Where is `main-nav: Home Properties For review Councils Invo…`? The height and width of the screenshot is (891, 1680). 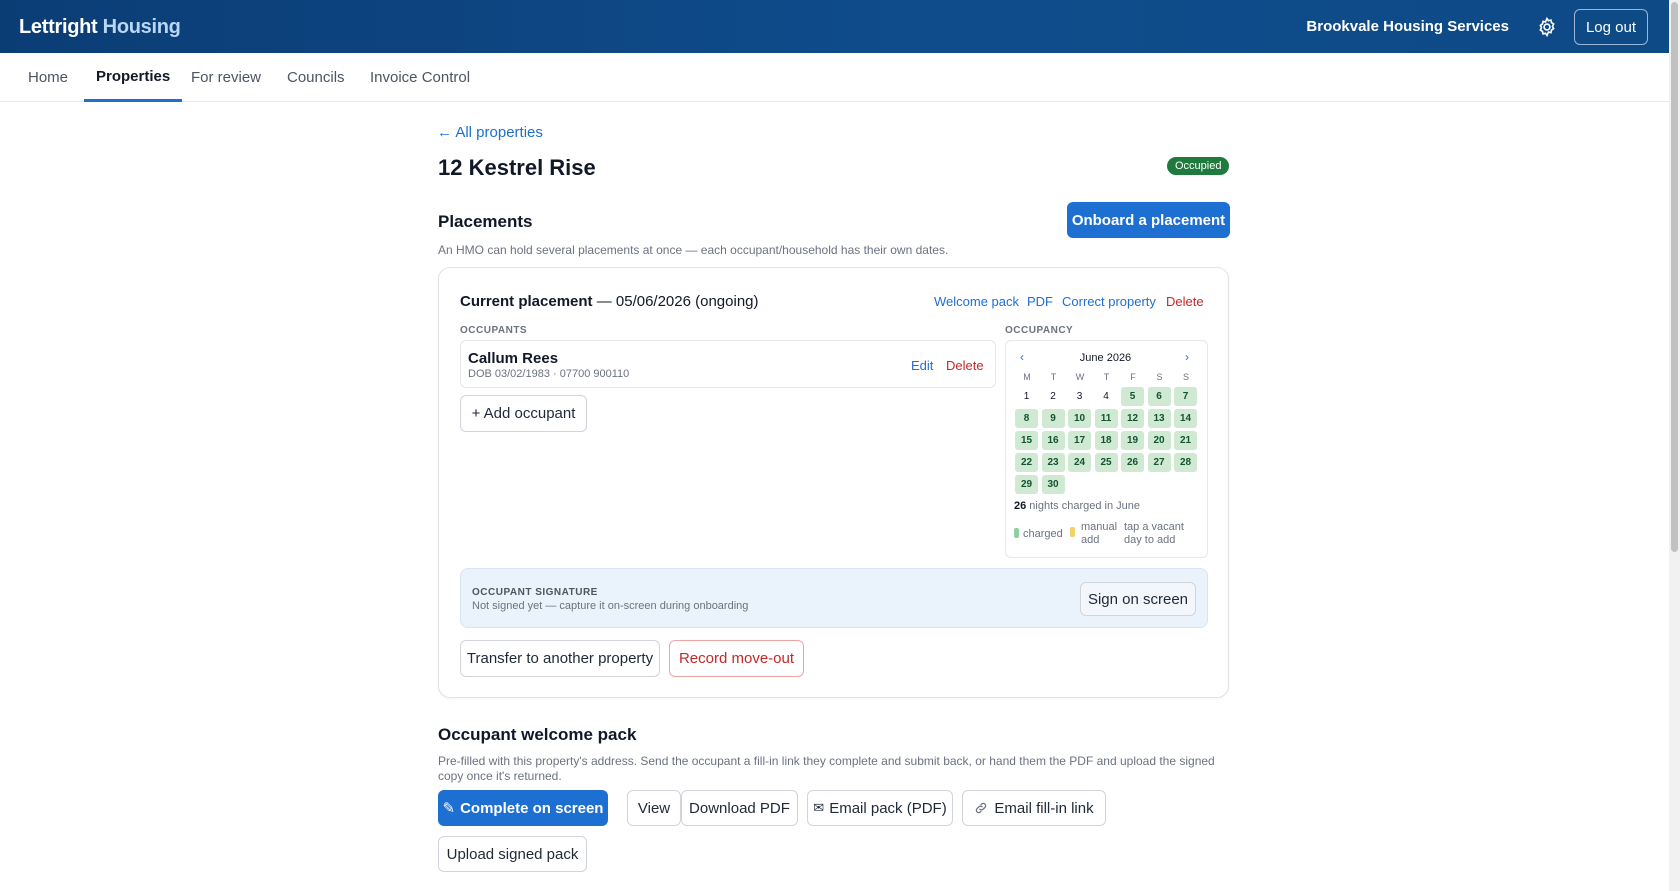
main-nav: Home Properties For review Councils Invo… is located at coordinates (834, 77).